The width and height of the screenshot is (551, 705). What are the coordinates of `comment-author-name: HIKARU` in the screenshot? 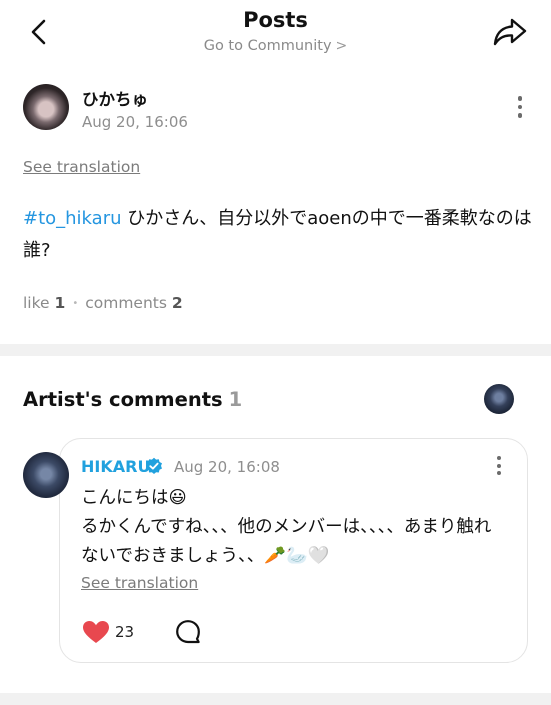 It's located at (115, 466).